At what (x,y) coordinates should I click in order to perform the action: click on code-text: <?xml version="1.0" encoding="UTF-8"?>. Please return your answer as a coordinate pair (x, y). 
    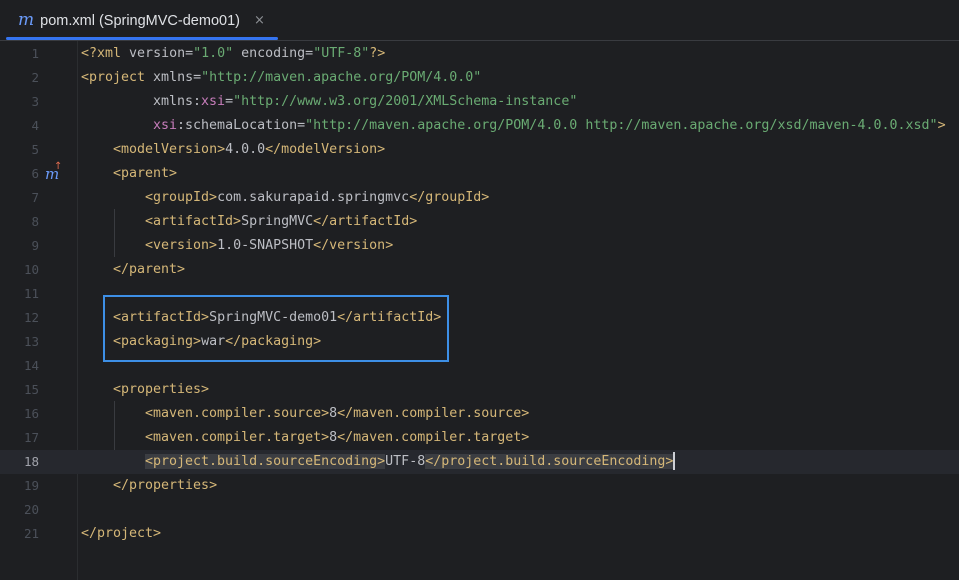
    Looking at the image, I should click on (233, 53).